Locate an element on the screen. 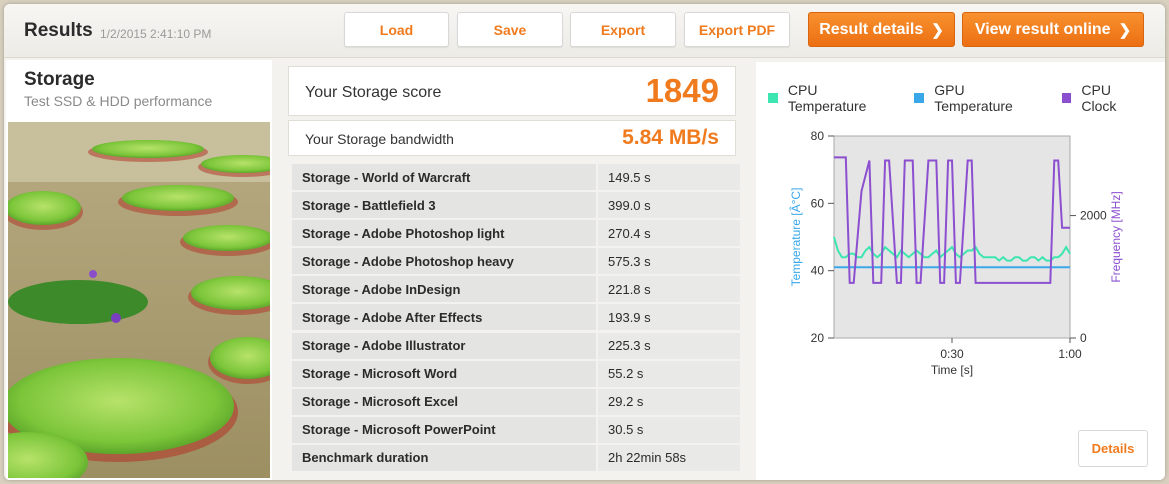 This screenshot has height=484, width=1169. storage-score-label: Your Storage score is located at coordinates (373, 92).